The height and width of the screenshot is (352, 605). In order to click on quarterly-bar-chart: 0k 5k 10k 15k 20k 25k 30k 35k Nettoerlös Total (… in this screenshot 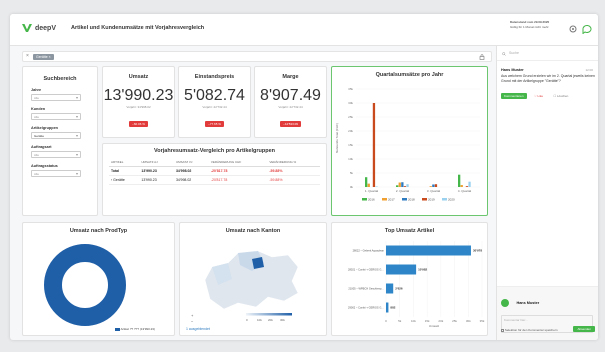, I will do `click(407, 144)`.